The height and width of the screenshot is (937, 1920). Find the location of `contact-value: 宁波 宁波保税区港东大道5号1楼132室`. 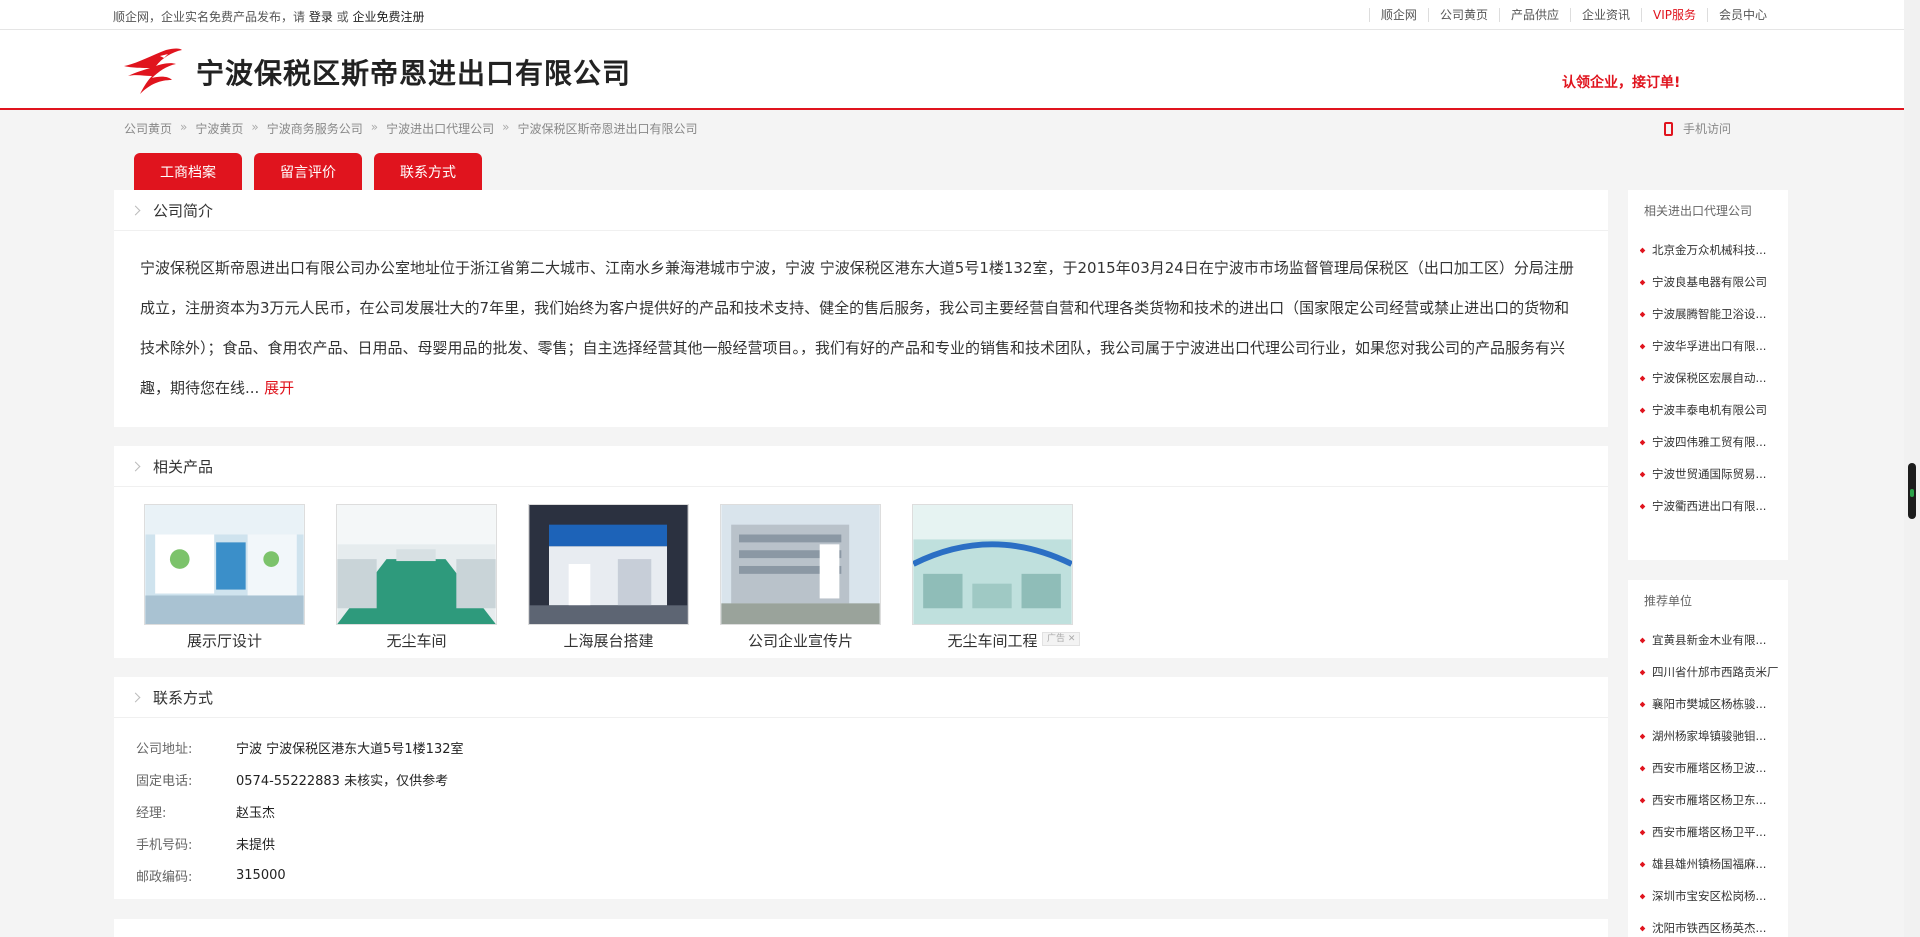

contact-value: 宁波 宁波保税区港东大道5号1楼132室 is located at coordinates (350, 749).